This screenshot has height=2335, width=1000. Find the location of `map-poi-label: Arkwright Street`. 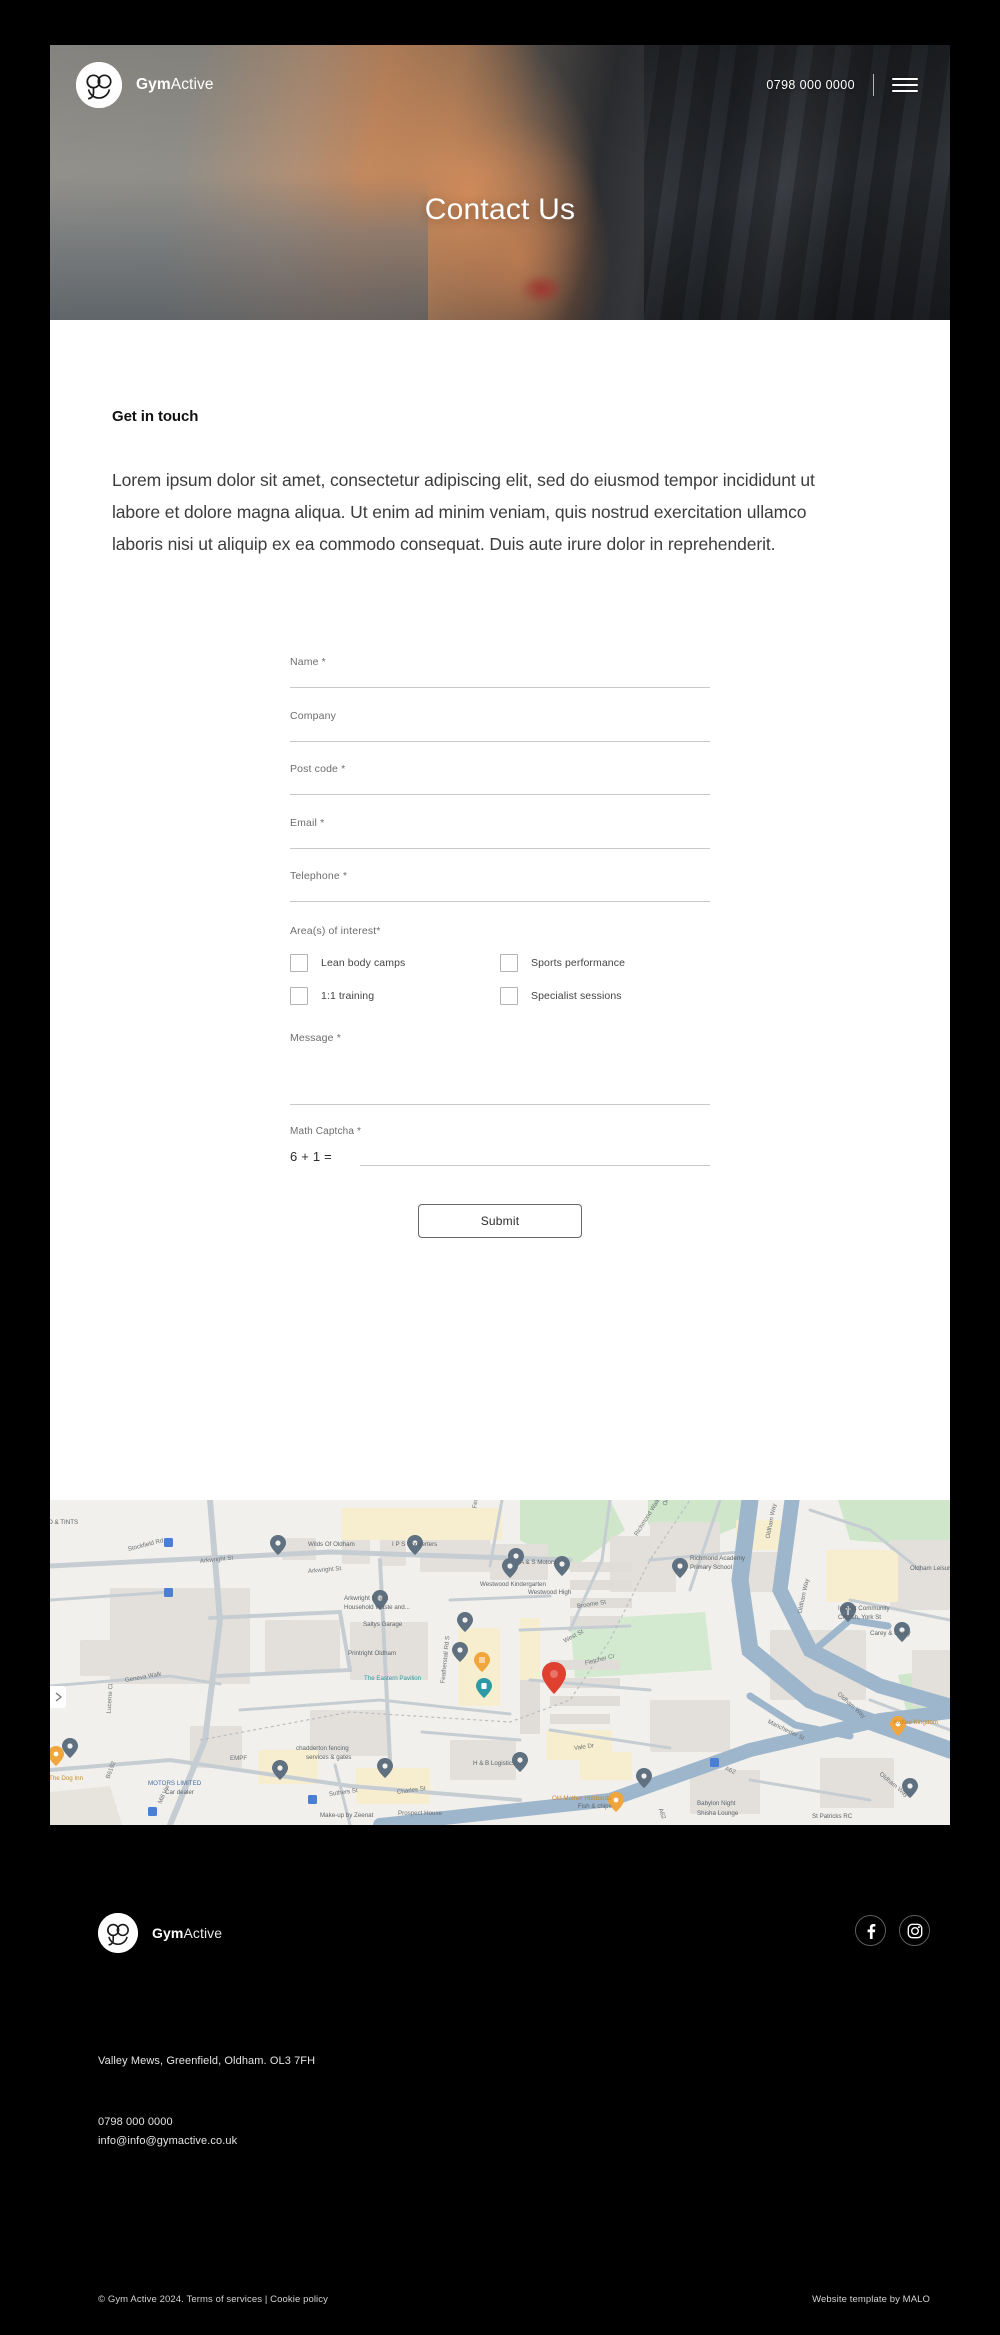

map-poi-label: Arkwright Street is located at coordinates (366, 1598).